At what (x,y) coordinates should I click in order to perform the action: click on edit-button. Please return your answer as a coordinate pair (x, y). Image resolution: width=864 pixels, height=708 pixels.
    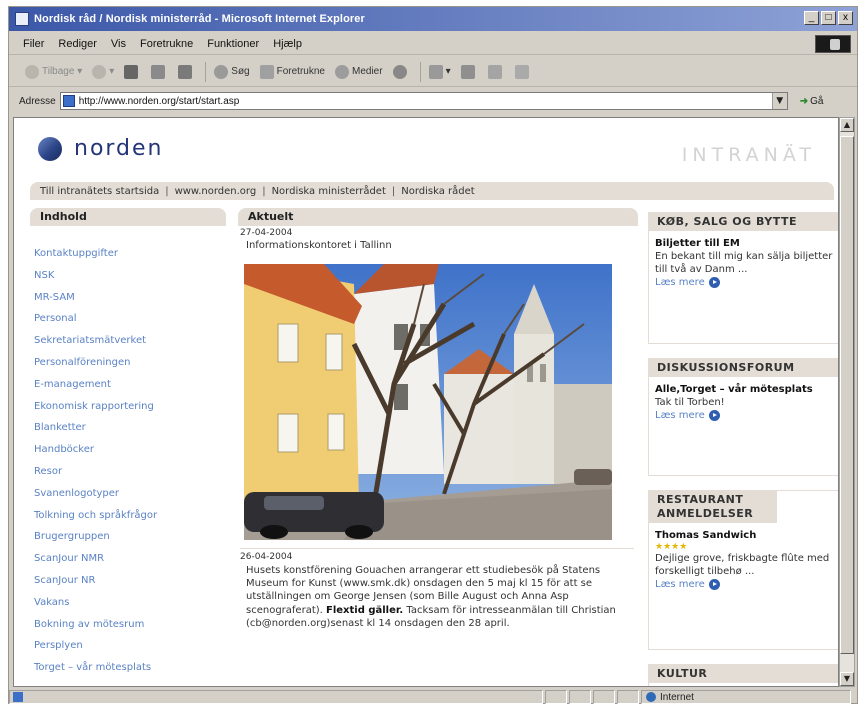
    Looking at the image, I should click on (496, 71).